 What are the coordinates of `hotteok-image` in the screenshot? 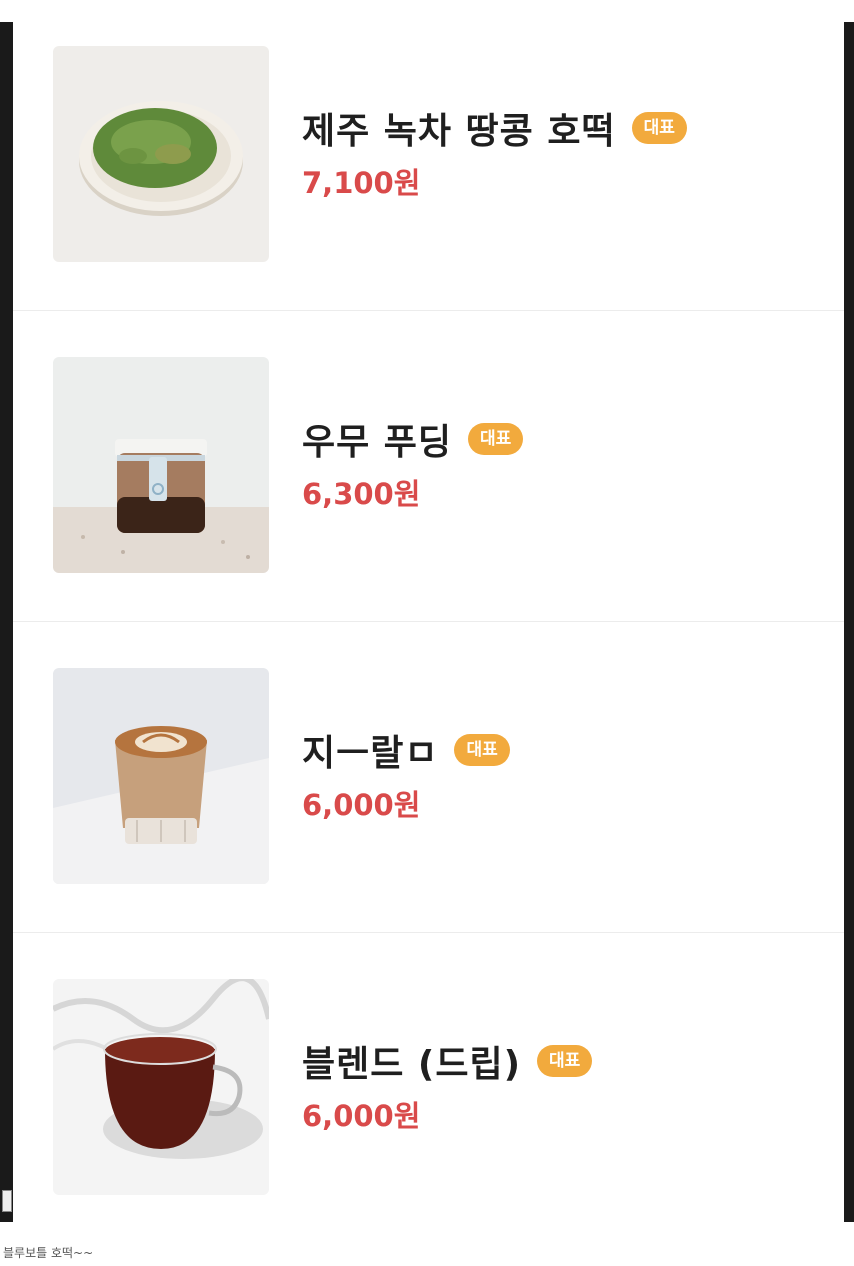 It's located at (161, 154).